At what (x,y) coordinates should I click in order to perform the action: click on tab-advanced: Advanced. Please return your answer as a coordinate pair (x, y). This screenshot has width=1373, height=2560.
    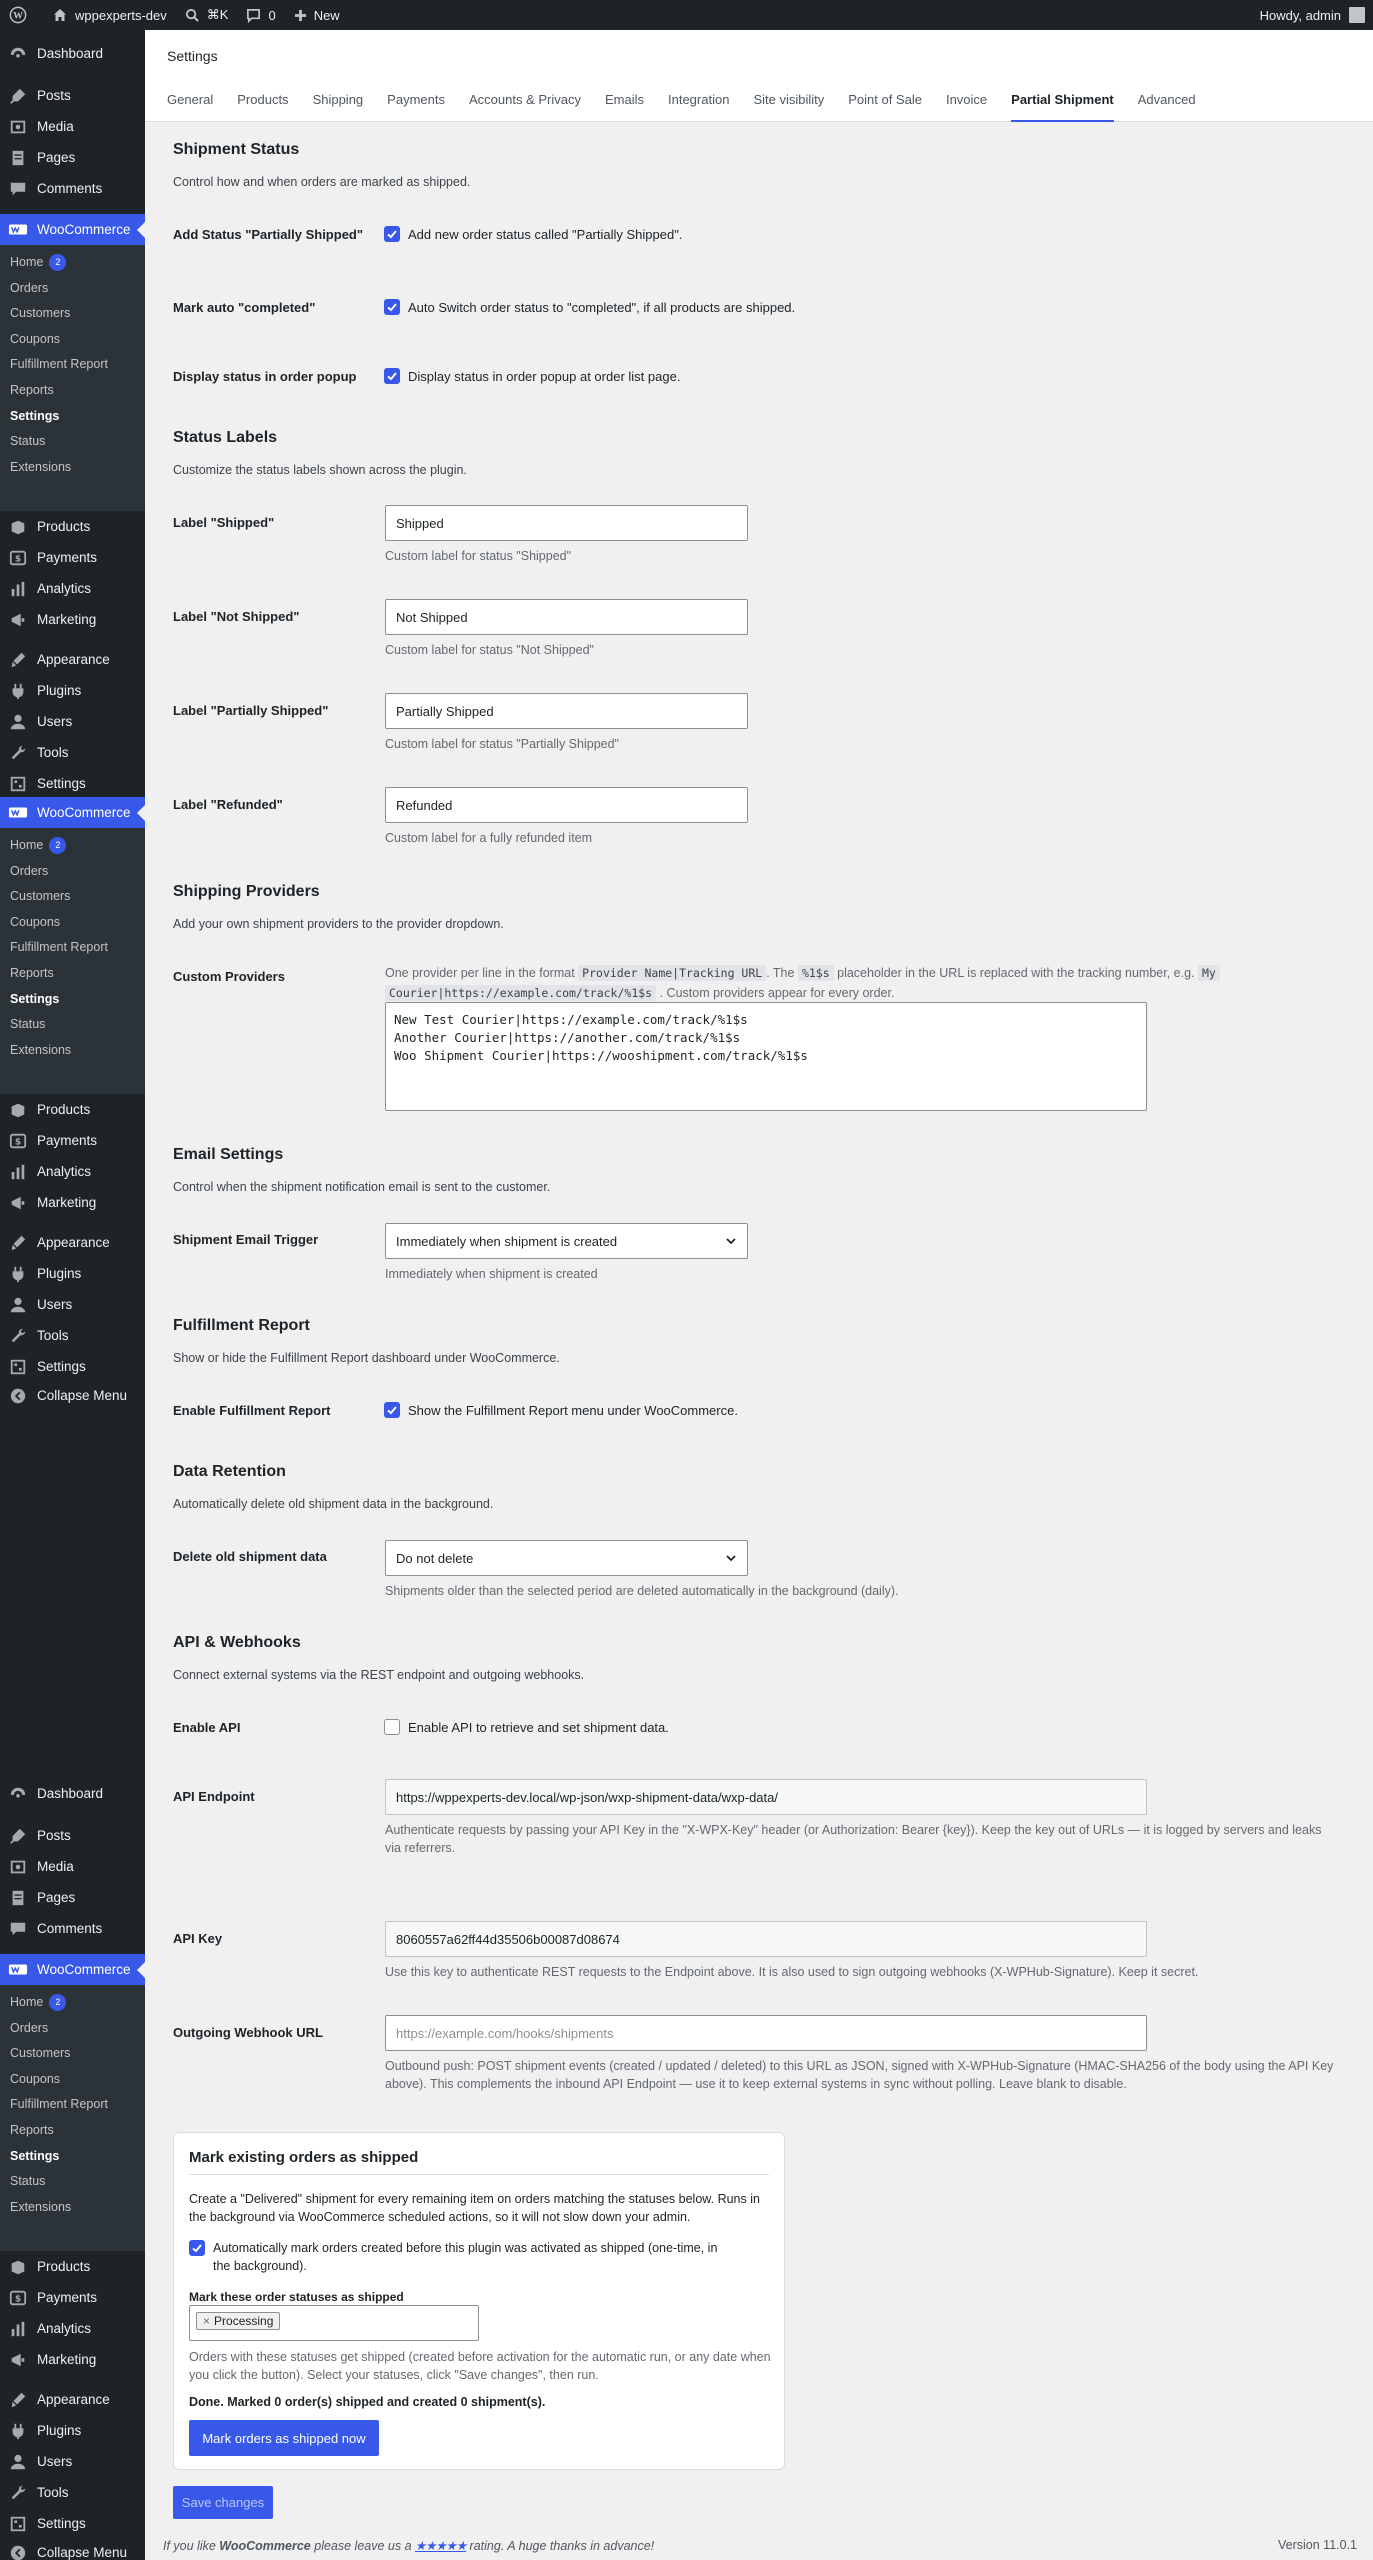
    Looking at the image, I should click on (1167, 107).